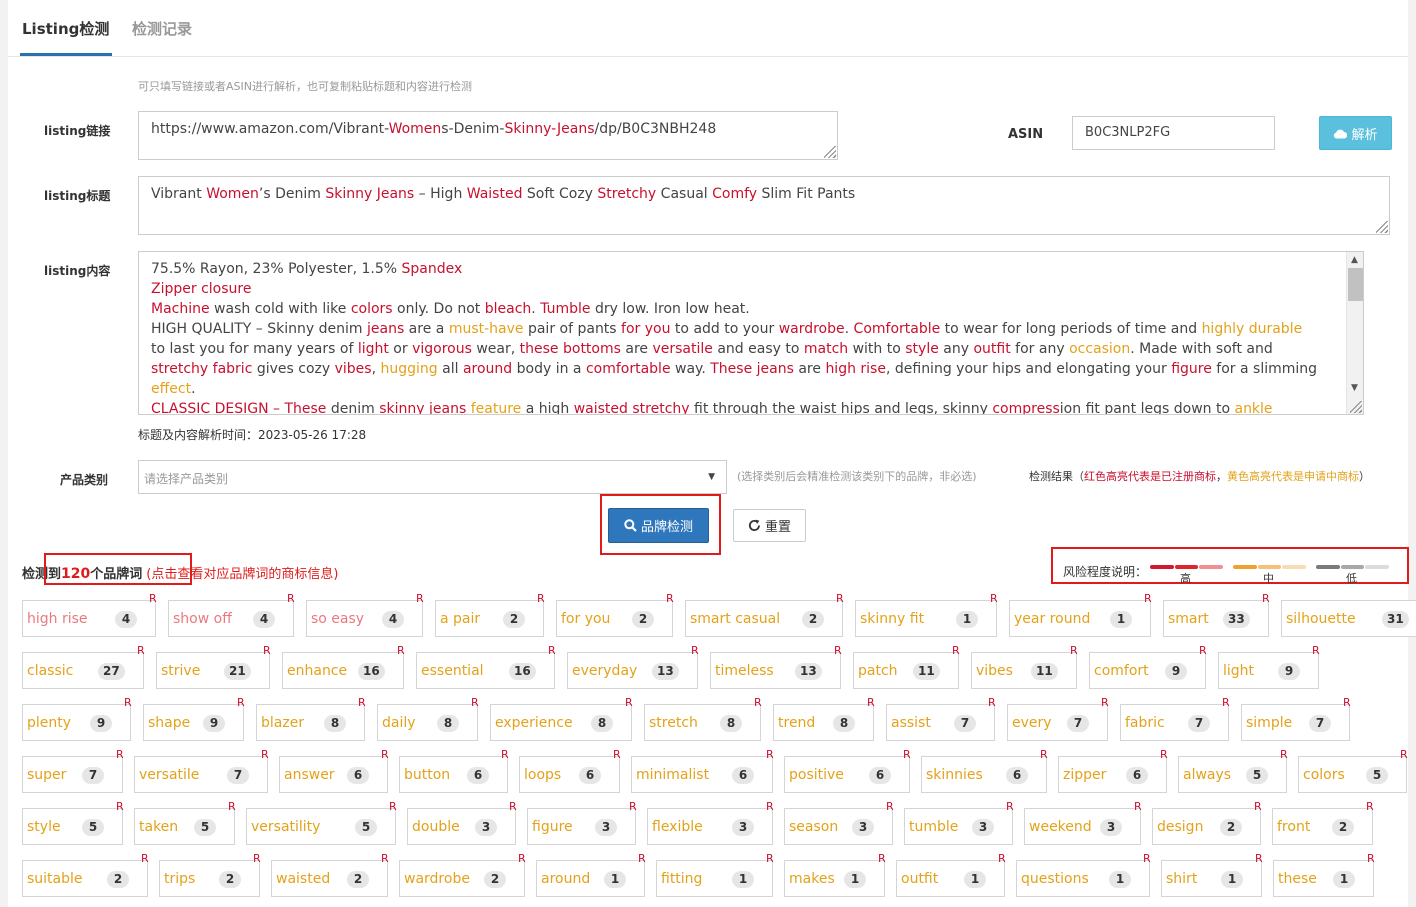  What do you see at coordinates (984, 770) in the screenshot?
I see `brand-word-chip: skinnies 6 R` at bounding box center [984, 770].